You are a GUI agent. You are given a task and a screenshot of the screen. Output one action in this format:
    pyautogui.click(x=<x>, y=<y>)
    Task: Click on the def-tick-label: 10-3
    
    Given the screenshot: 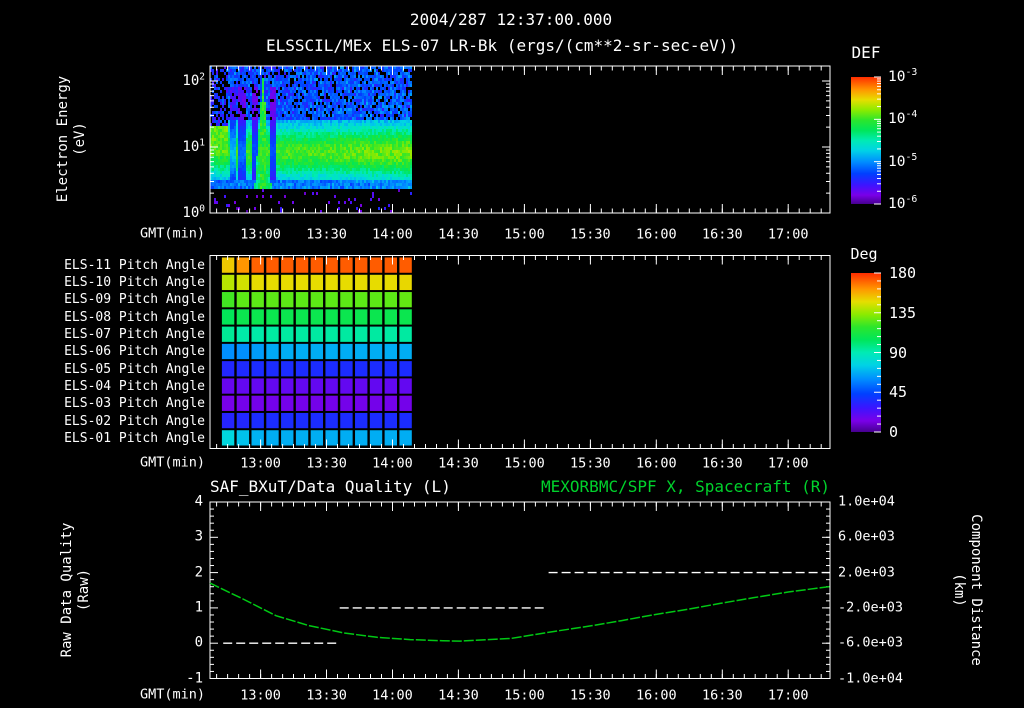 What is the action you would take?
    pyautogui.click(x=903, y=76)
    